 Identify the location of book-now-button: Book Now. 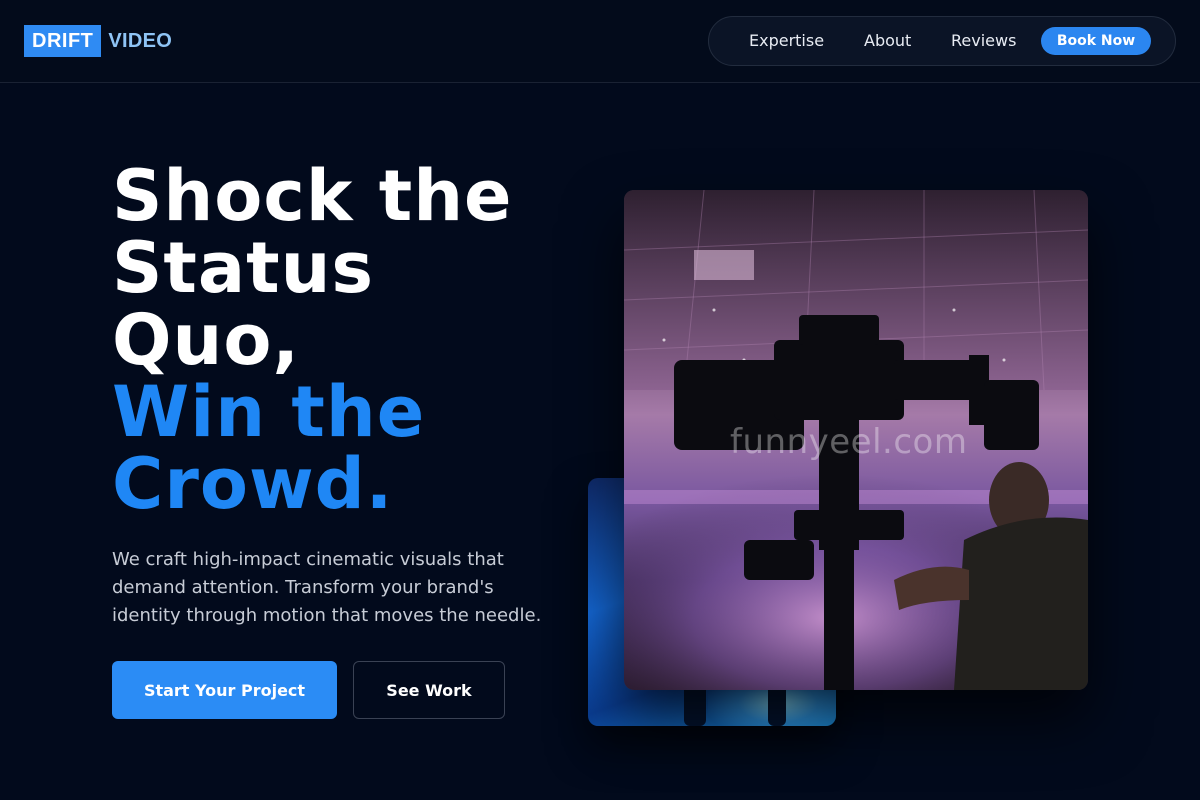
(1096, 41).